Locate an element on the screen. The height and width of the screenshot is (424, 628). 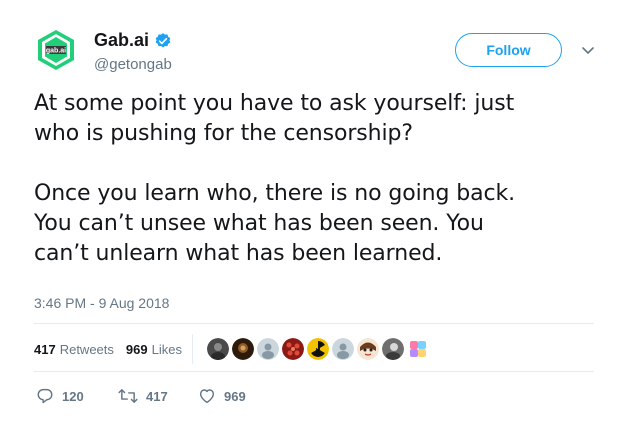
author-display-name: Gab.ai is located at coordinates (121, 40).